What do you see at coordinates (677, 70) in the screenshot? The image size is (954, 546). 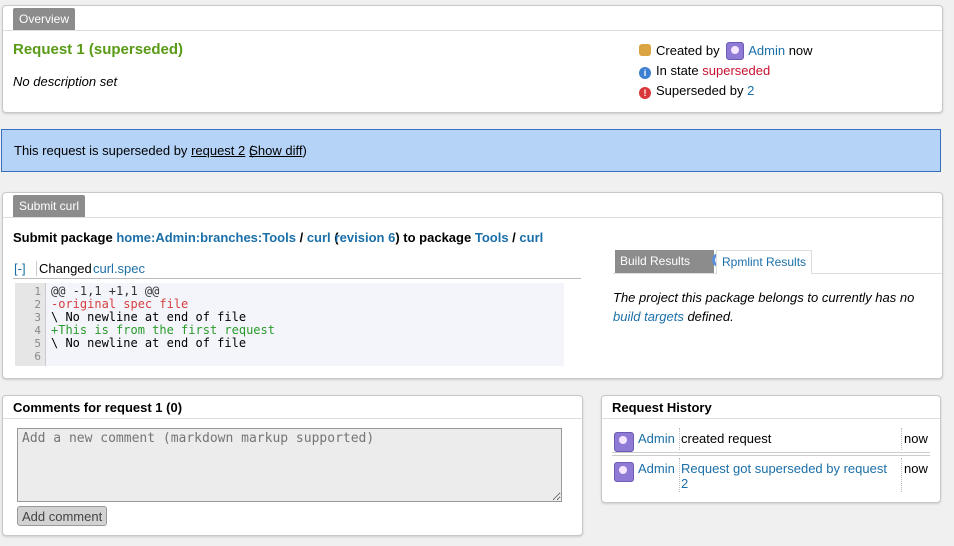 I see `state-label: In state` at bounding box center [677, 70].